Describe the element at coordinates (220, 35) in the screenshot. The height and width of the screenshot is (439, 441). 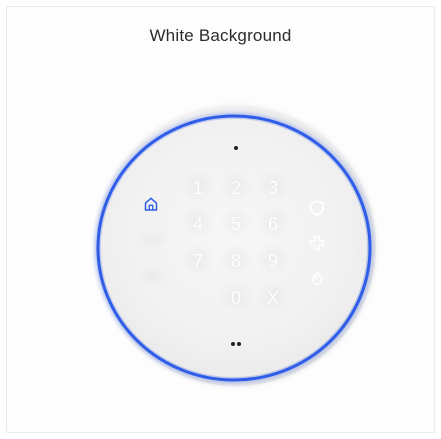
I see `panel-title: White Background` at that location.